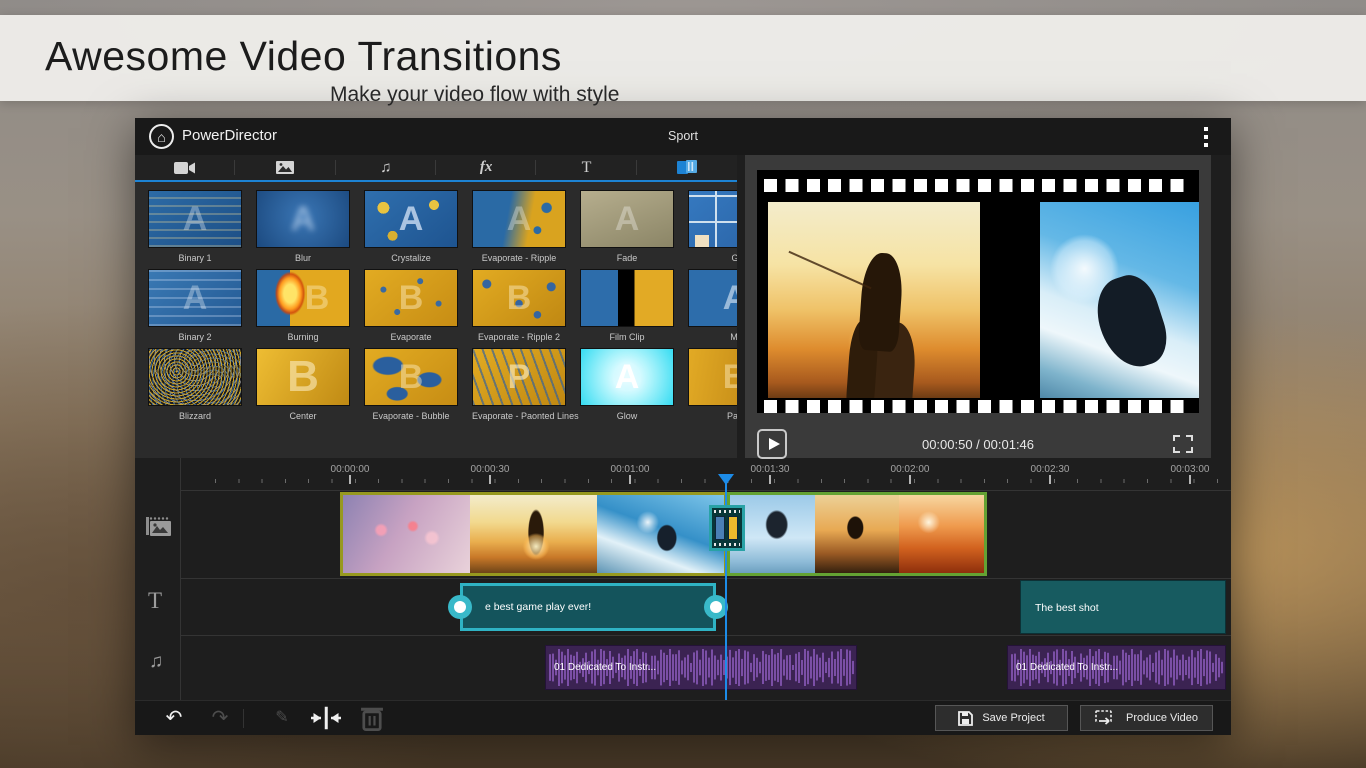 The height and width of the screenshot is (768, 1366). I want to click on transition-item: A Mi, so click(712, 307).